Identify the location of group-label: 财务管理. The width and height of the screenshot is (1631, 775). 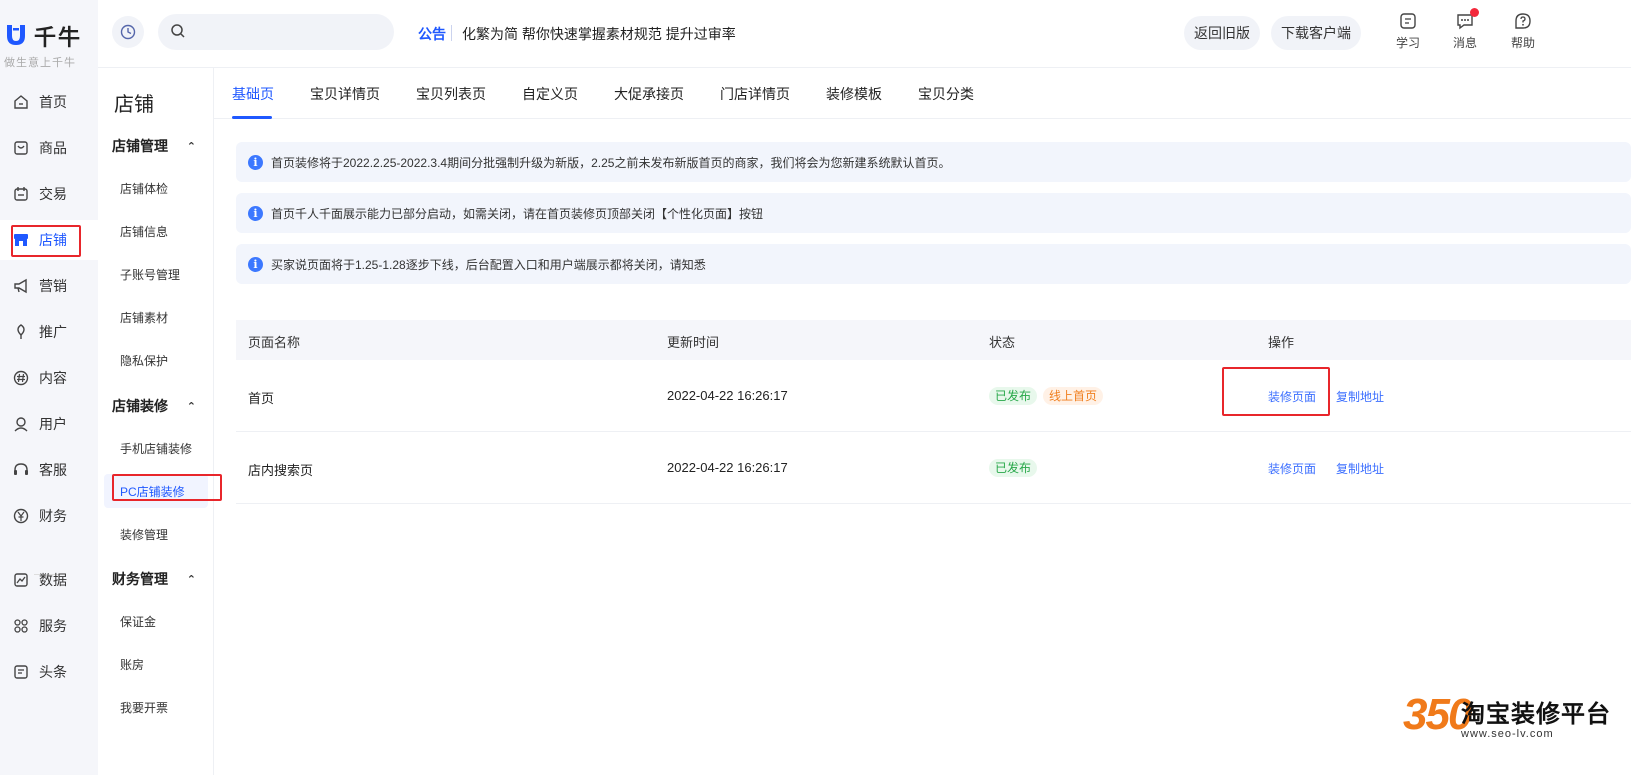
(140, 579).